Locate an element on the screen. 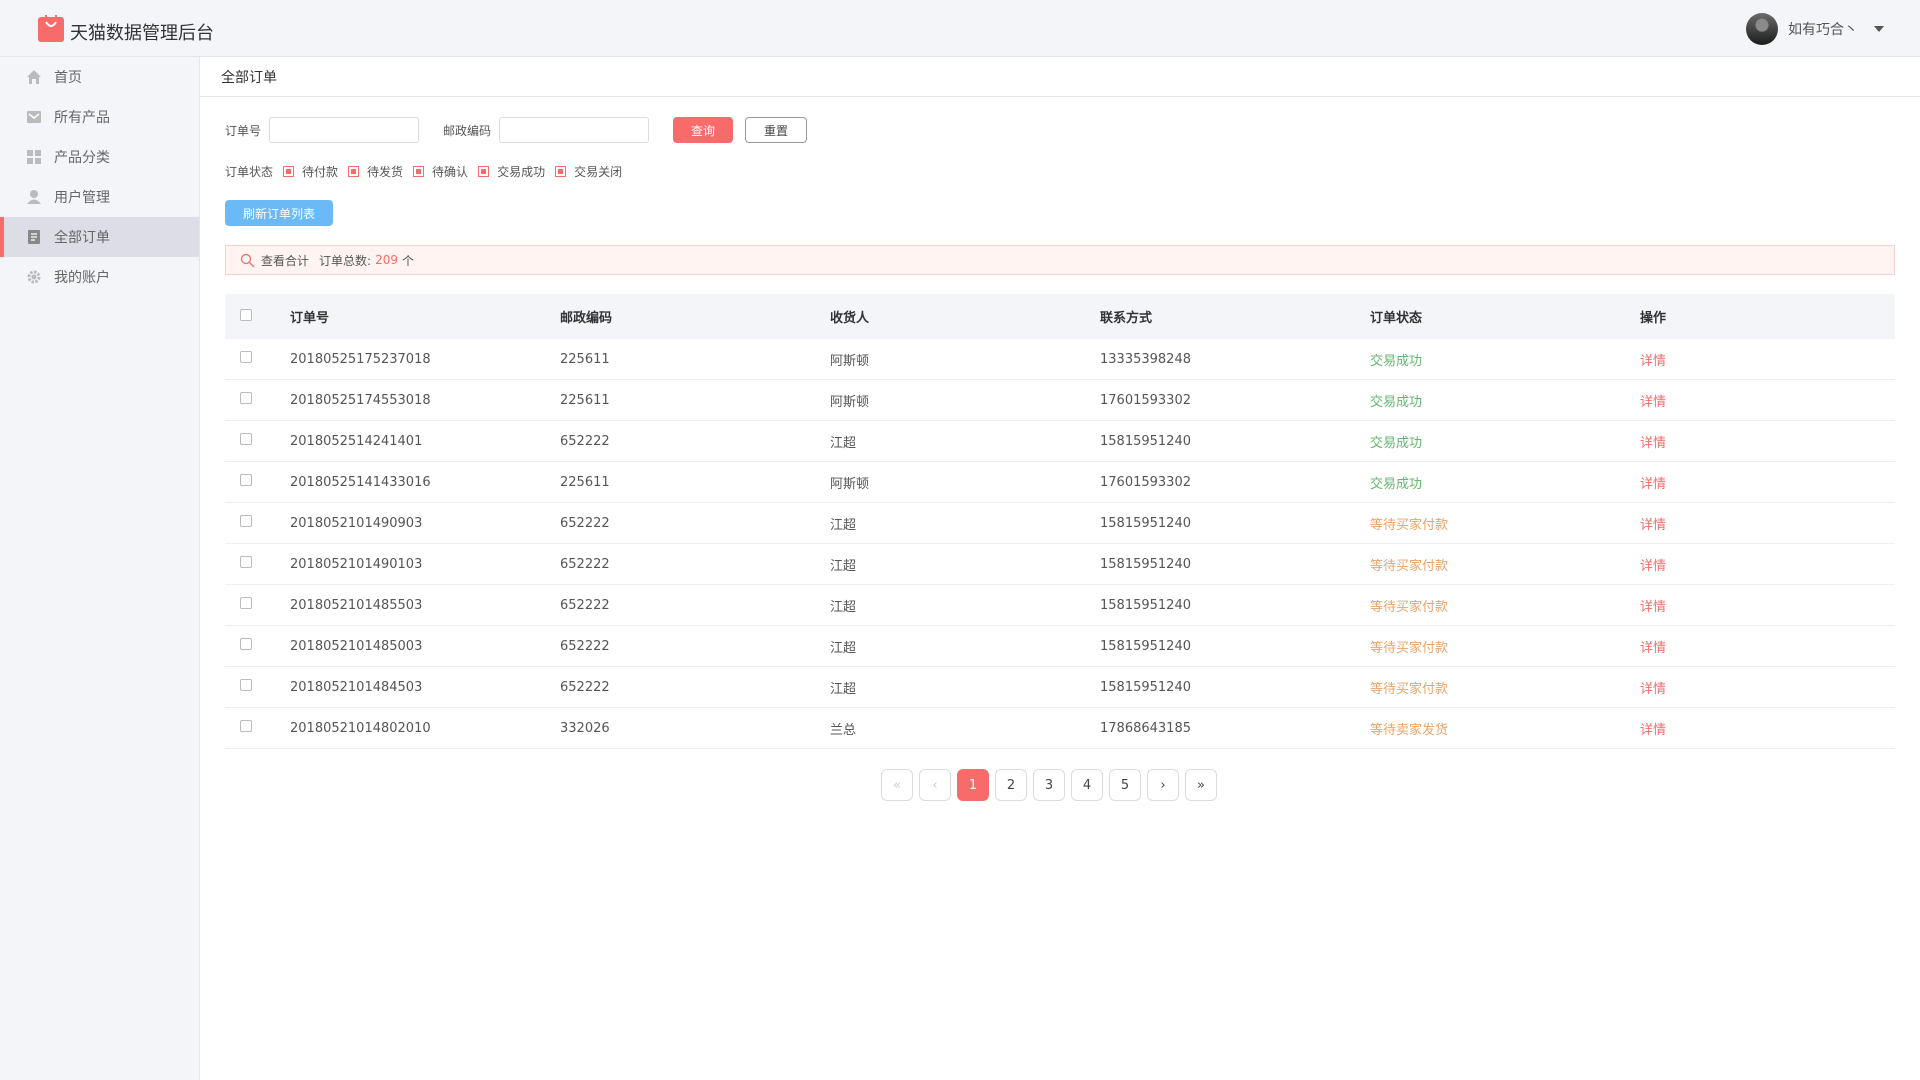  postcode-label: 邮政编码 is located at coordinates (467, 130).